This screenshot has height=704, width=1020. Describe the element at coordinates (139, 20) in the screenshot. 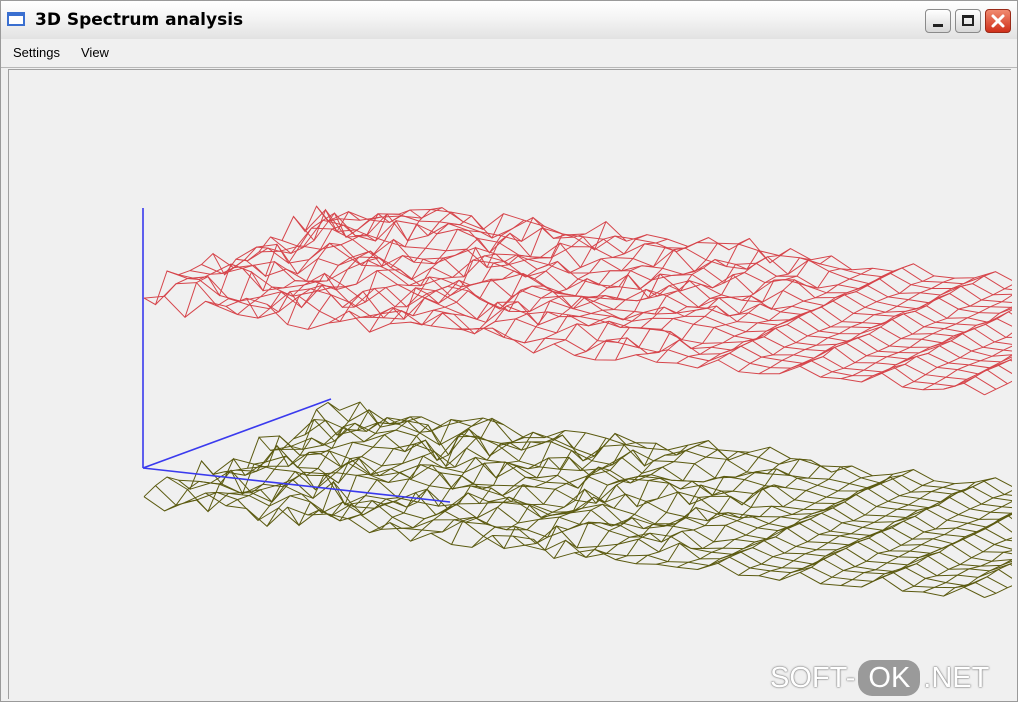

I see `window-title: 3D Spectrum analysis` at that location.